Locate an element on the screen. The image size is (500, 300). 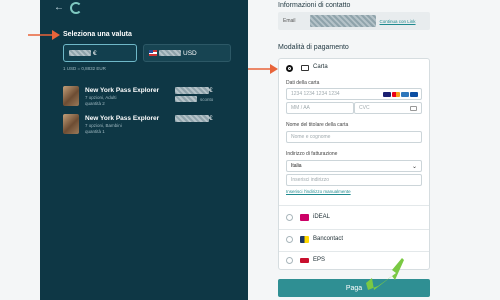
country-value: Italia is located at coordinates (296, 166).